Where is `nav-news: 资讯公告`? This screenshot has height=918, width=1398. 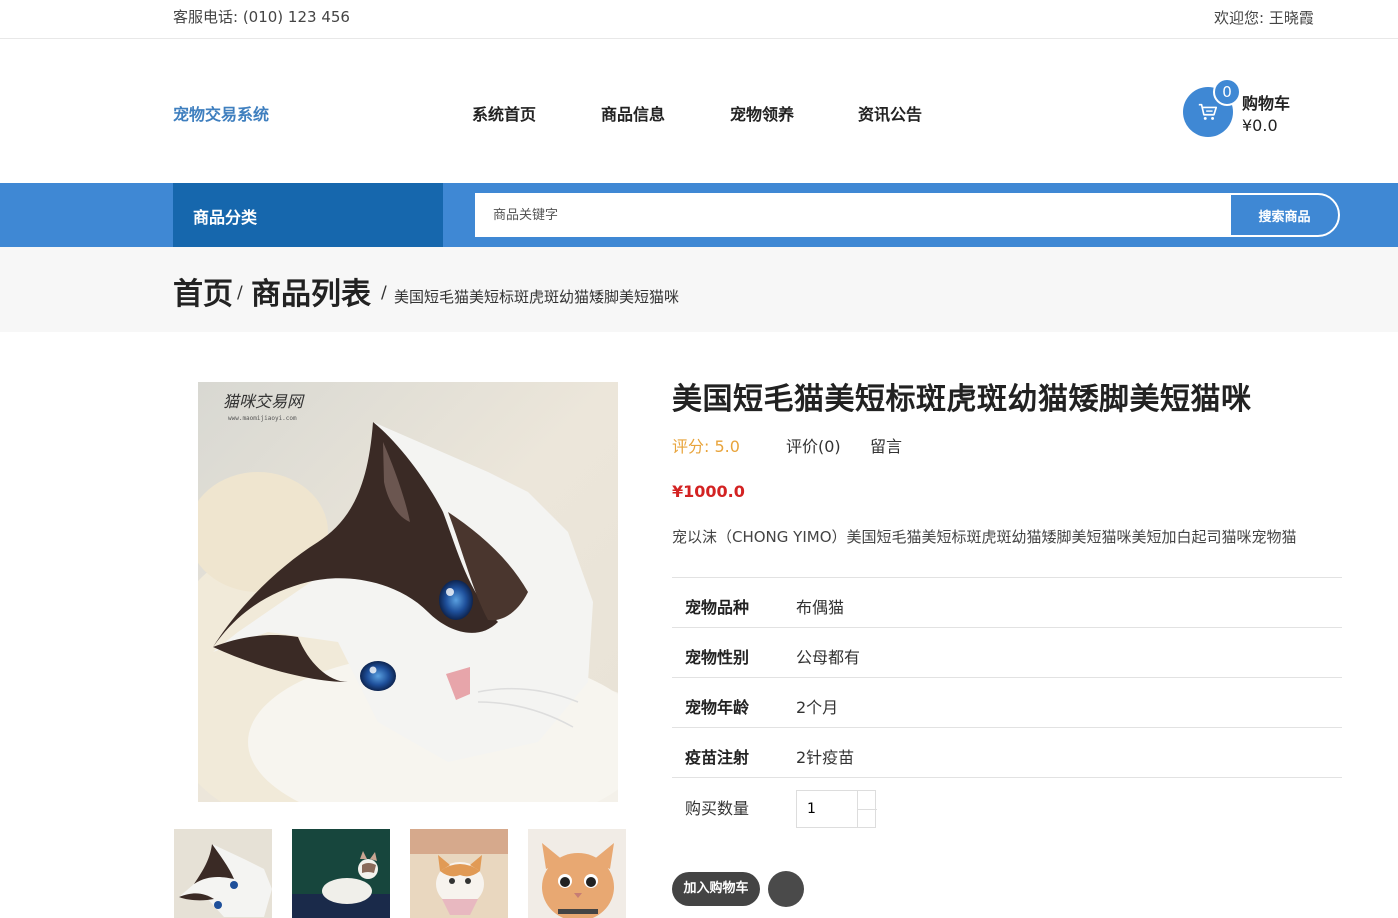
nav-news: 资讯公告 is located at coordinates (890, 113).